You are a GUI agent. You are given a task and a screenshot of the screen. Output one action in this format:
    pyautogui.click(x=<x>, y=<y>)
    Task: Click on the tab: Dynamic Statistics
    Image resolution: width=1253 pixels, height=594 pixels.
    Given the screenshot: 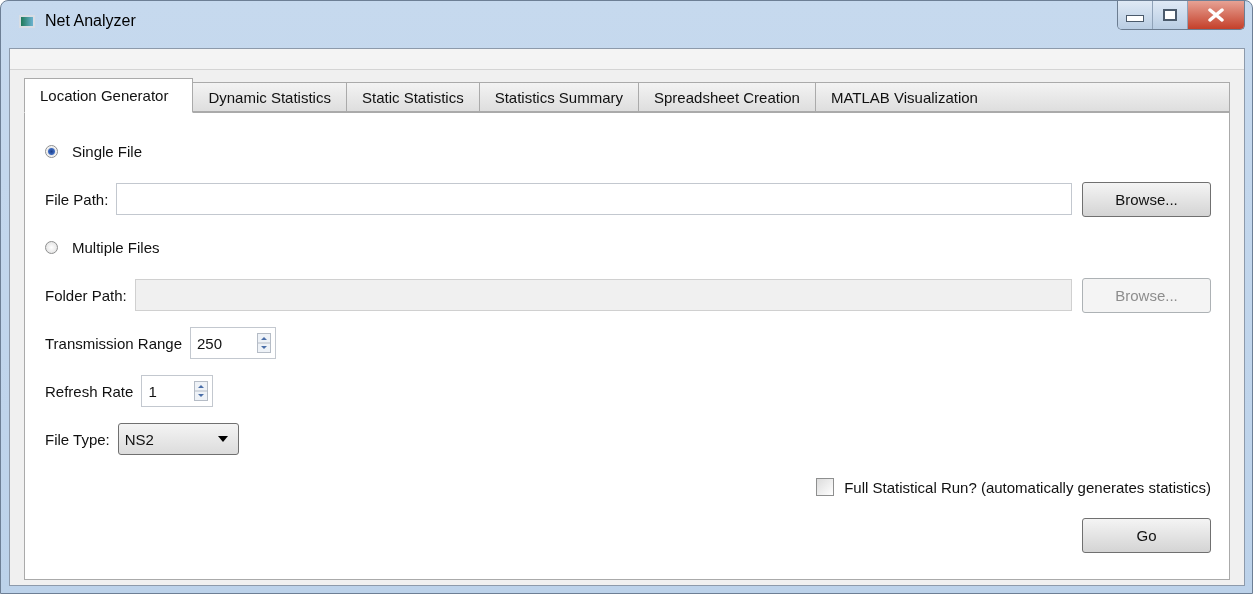 What is the action you would take?
    pyautogui.click(x=270, y=97)
    